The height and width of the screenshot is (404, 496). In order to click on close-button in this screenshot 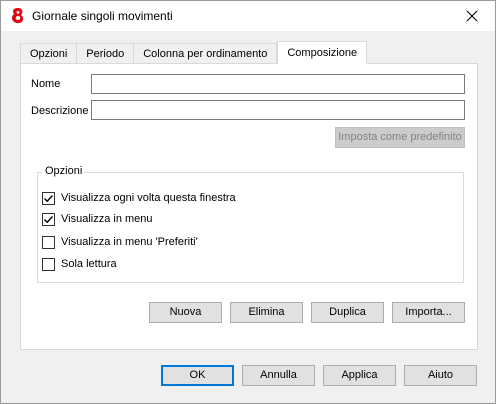, I will do `click(472, 16)`.